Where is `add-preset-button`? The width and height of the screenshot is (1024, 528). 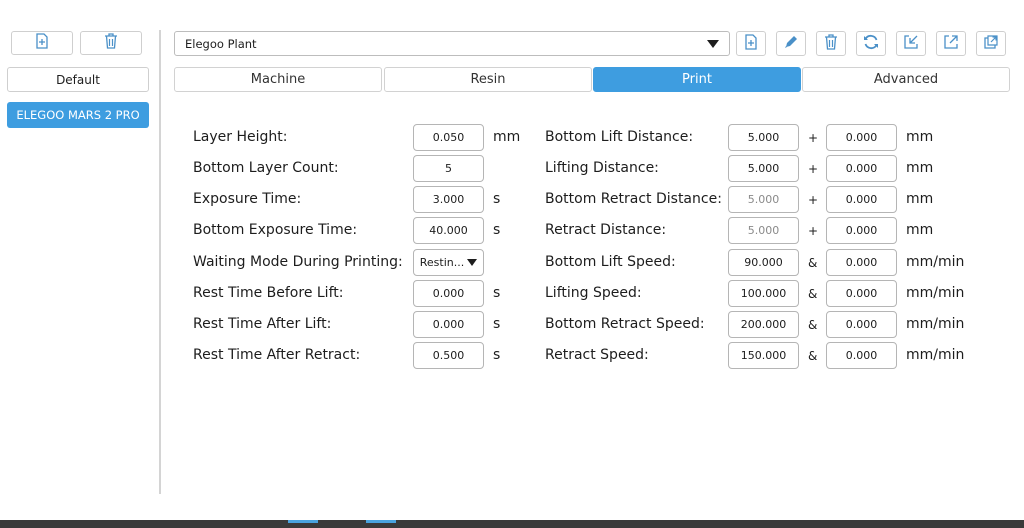
add-preset-button is located at coordinates (751, 43).